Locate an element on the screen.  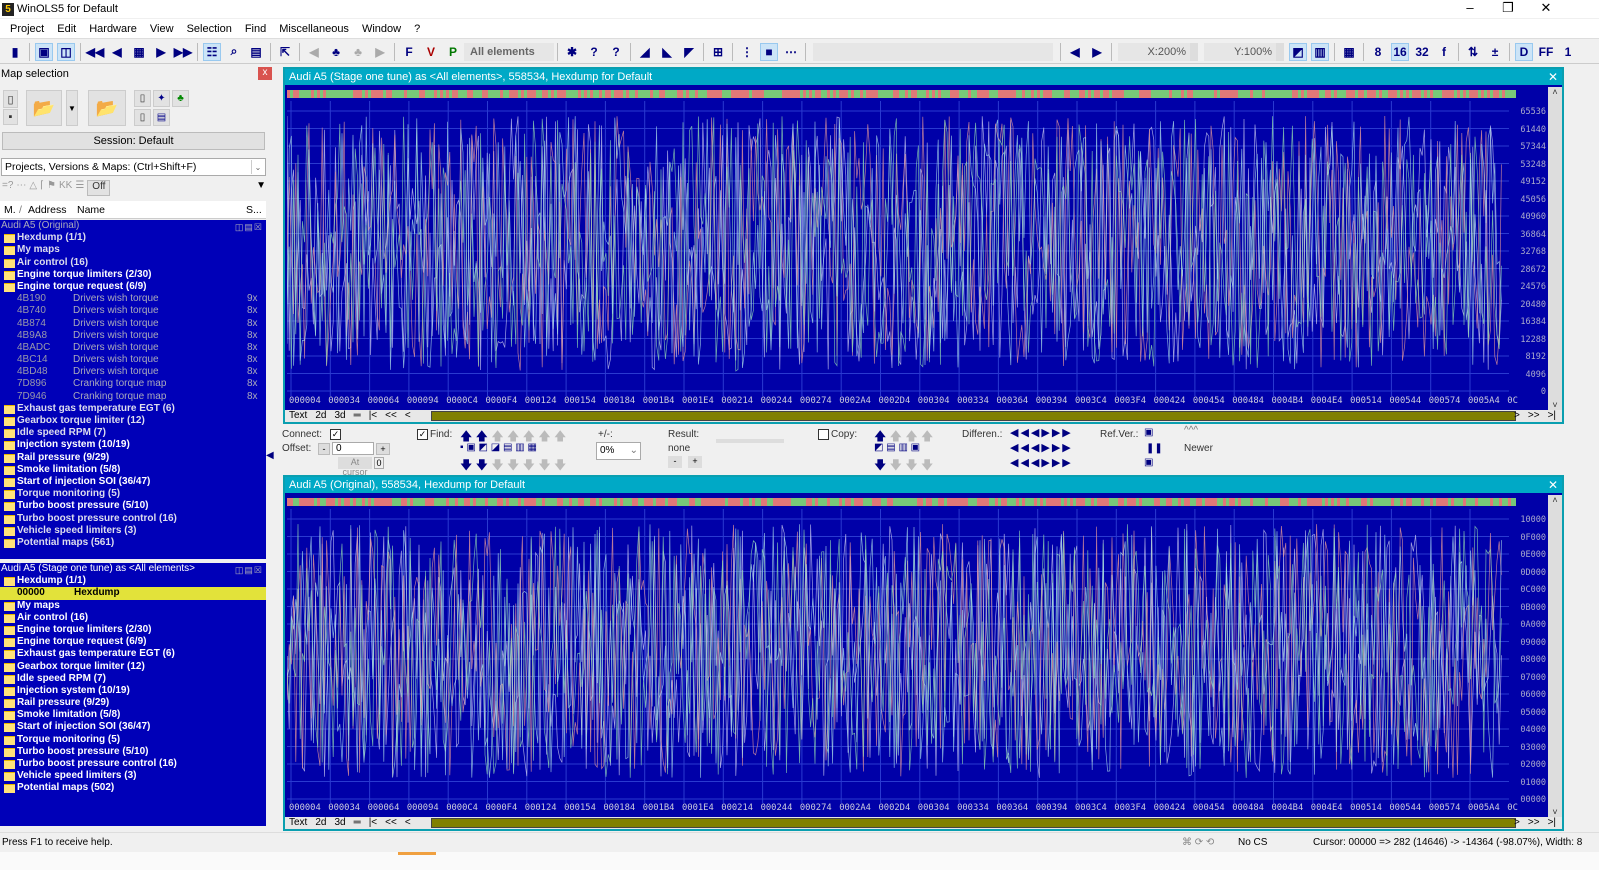
f-icon: F is located at coordinates (409, 52).